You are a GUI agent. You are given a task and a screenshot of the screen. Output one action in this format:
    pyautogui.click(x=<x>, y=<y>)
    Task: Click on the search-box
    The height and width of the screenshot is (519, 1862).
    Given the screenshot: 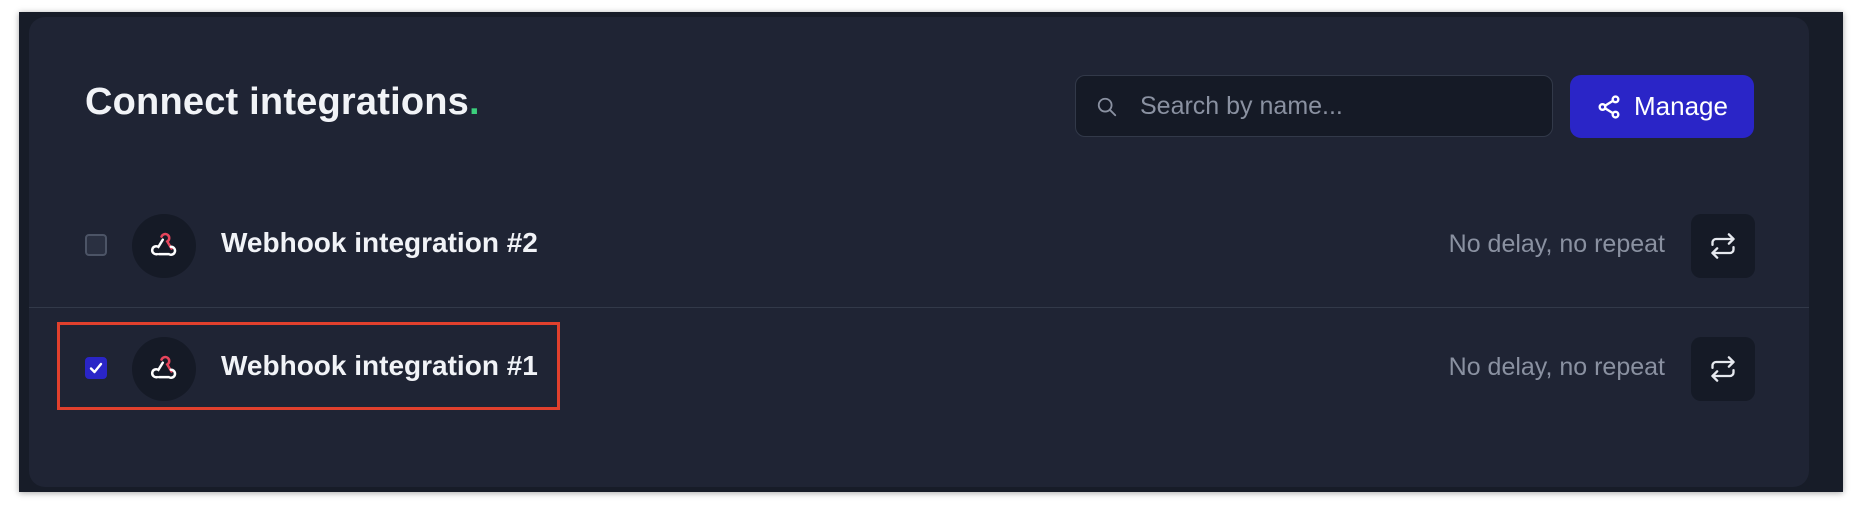 What is the action you would take?
    pyautogui.click(x=1314, y=106)
    